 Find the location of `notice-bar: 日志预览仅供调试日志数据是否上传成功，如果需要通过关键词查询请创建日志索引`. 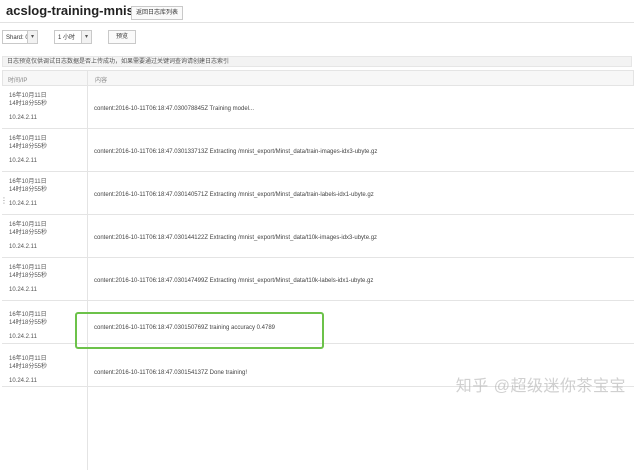

notice-bar: 日志预览仅供调试日志数据是否上传成功，如果需要通过关键词查询请创建日志索引 is located at coordinates (317, 61).